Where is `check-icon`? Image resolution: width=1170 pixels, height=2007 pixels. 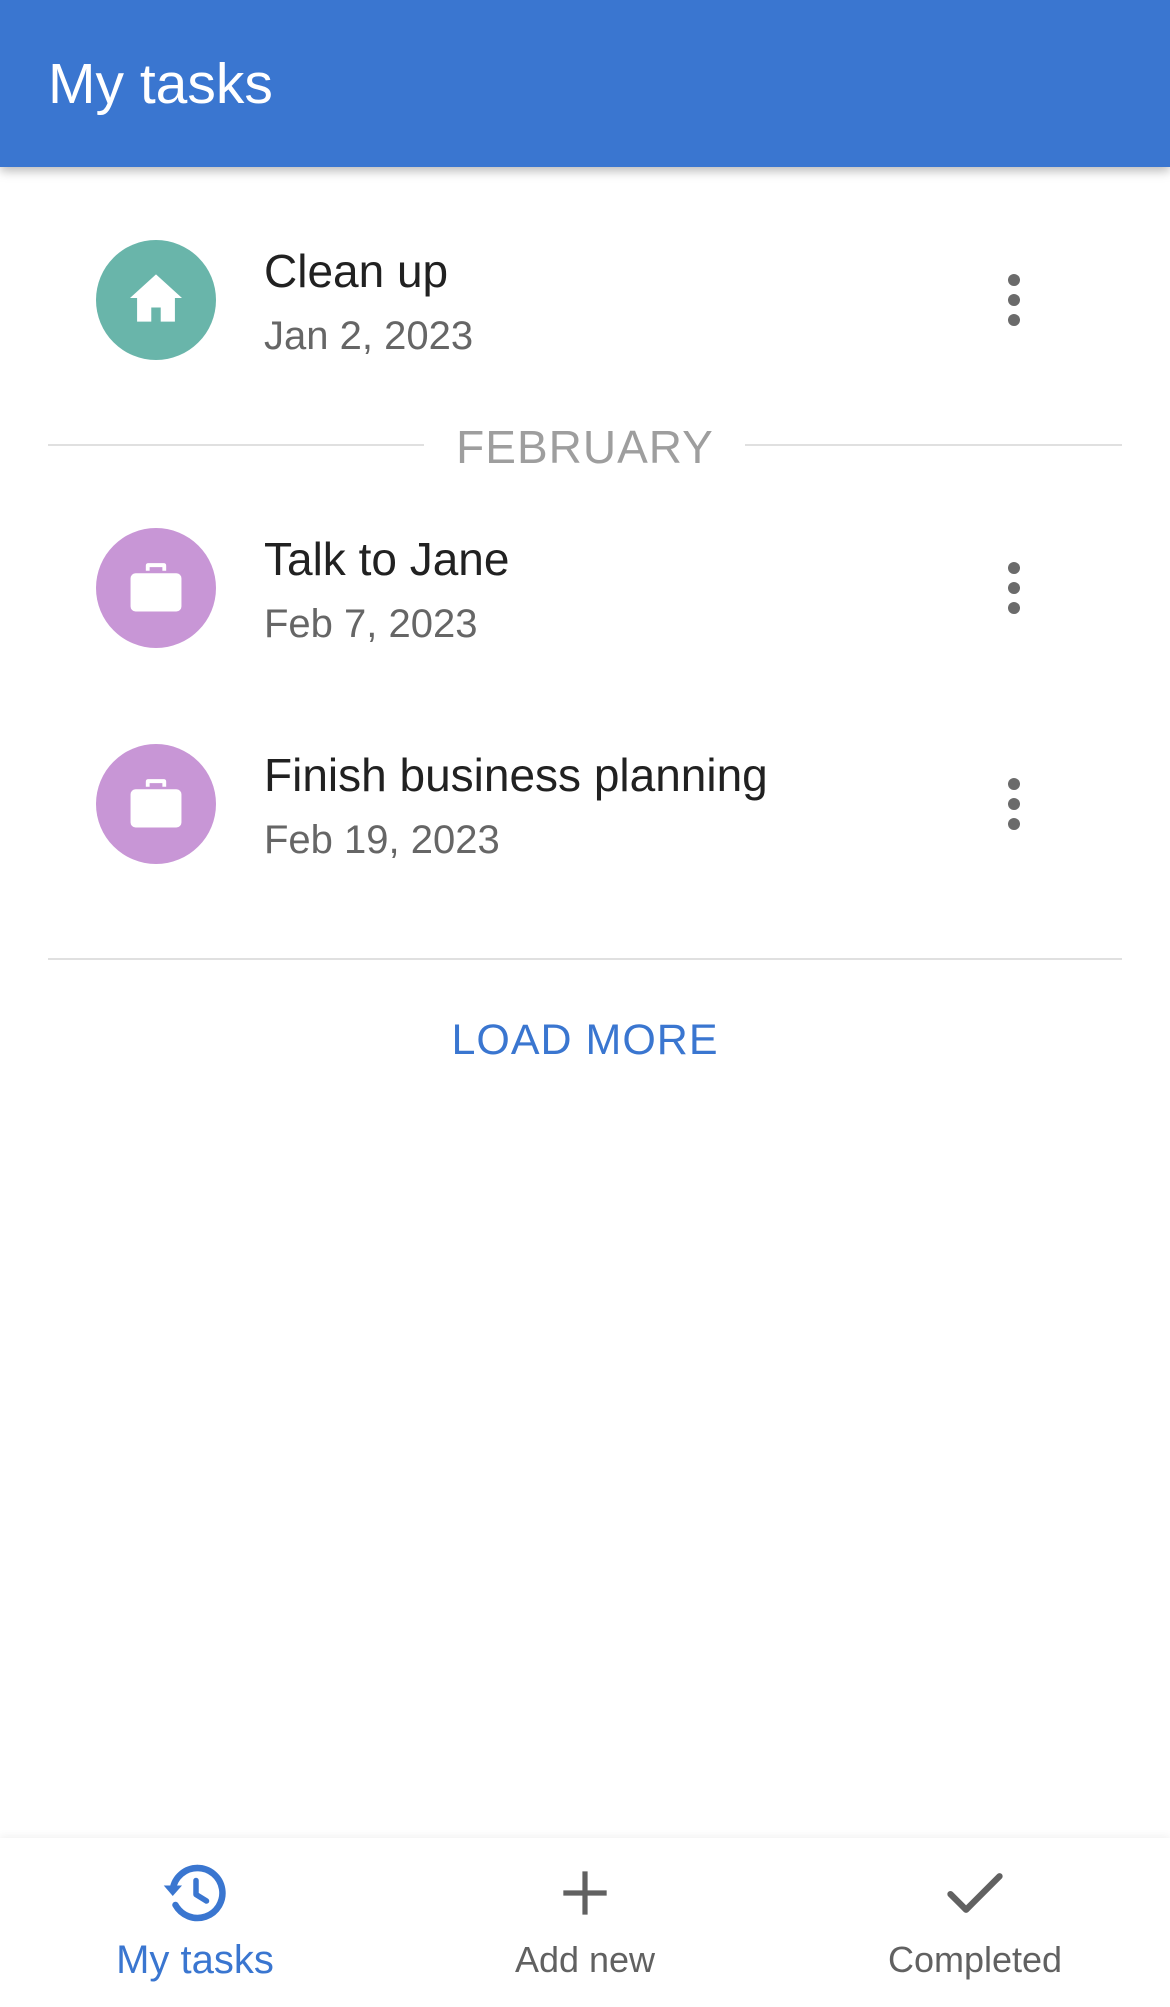
check-icon is located at coordinates (975, 1895).